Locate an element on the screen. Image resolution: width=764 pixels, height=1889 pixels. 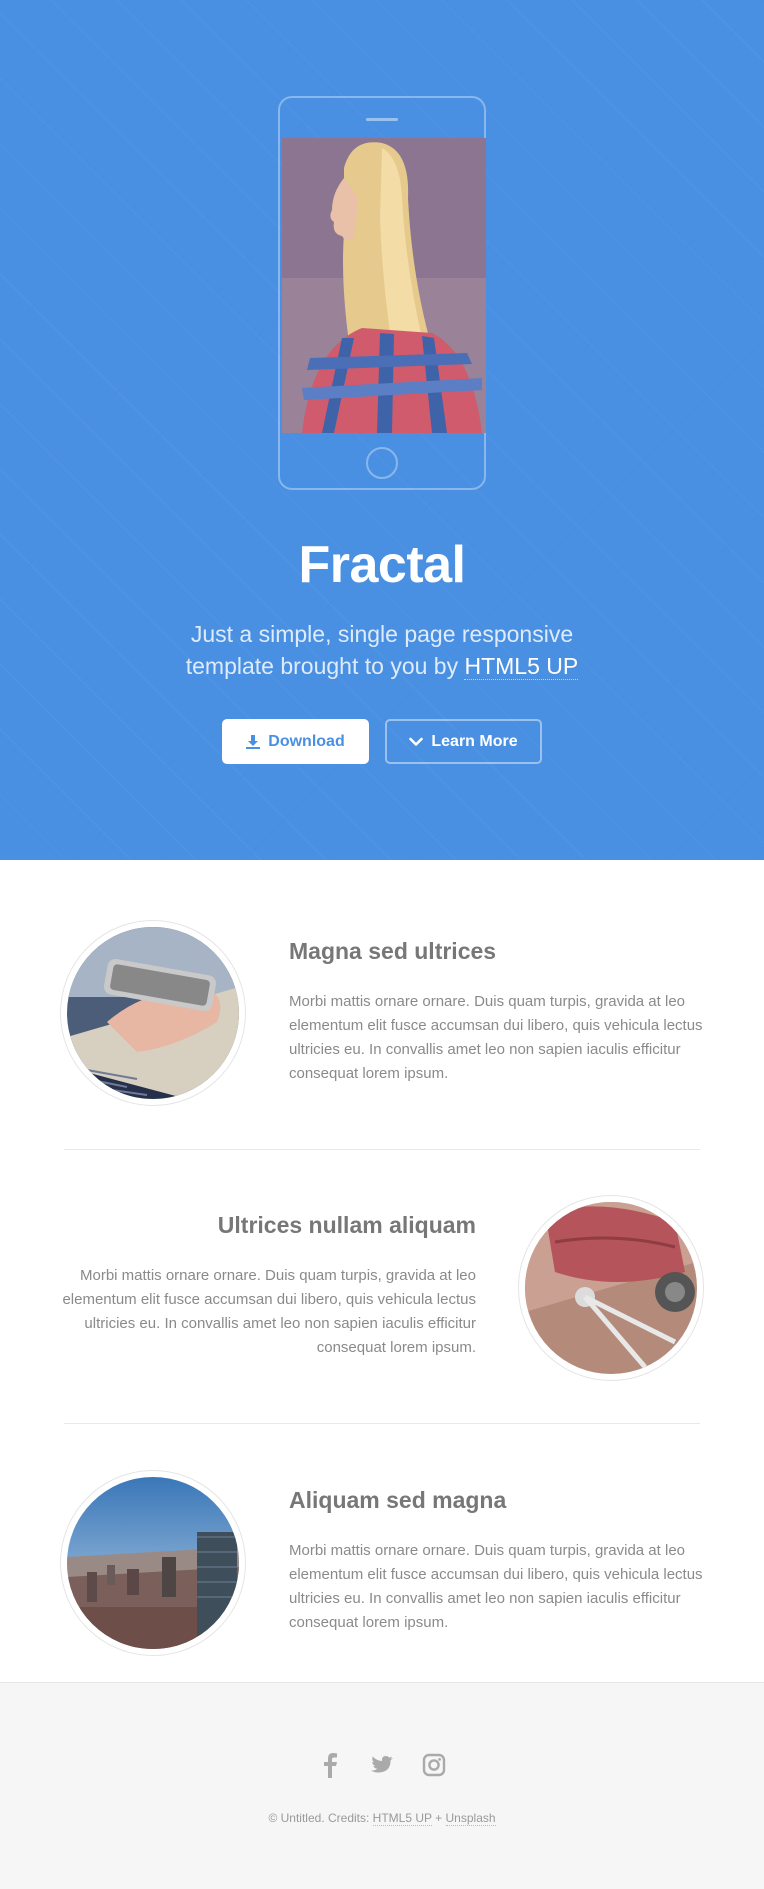
instagram-icon is located at coordinates (434, 1765).